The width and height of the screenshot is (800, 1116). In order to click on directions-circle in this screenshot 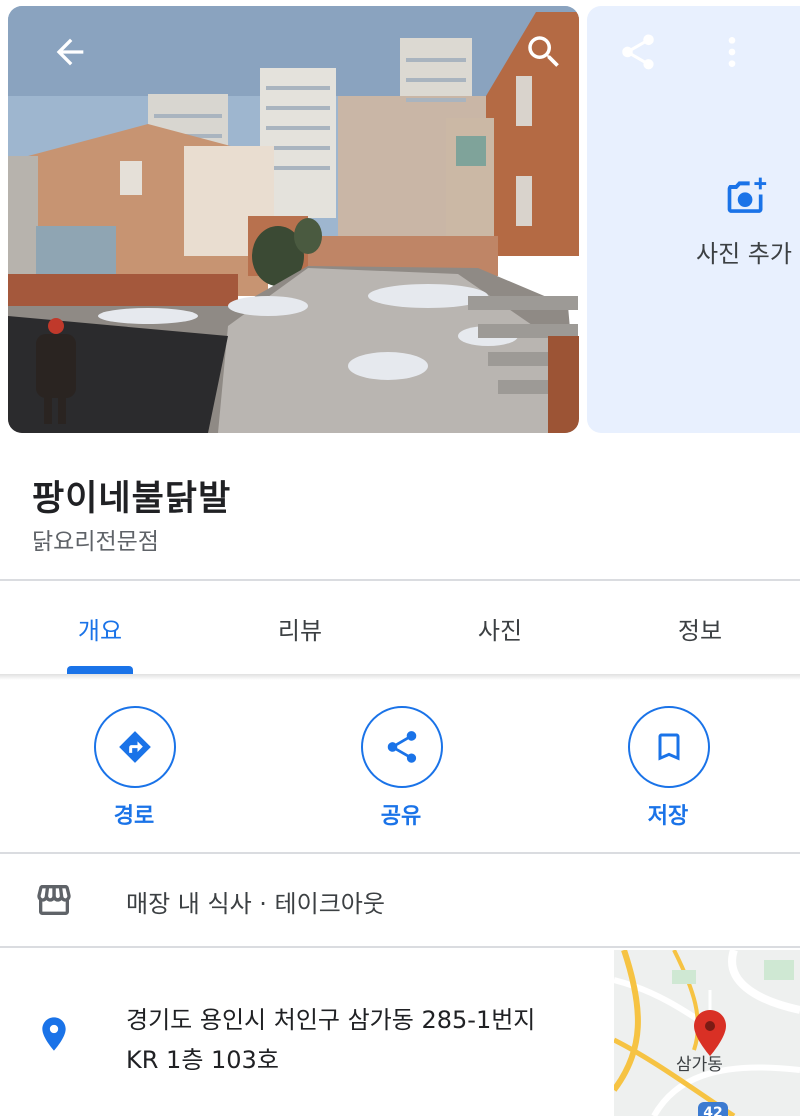, I will do `click(135, 747)`.